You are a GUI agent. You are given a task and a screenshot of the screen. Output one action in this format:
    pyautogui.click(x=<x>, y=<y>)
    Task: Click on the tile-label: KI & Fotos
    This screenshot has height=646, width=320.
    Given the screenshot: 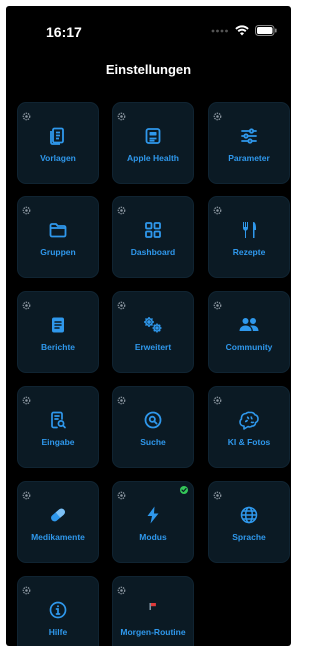 What is the action you would take?
    pyautogui.click(x=249, y=442)
    